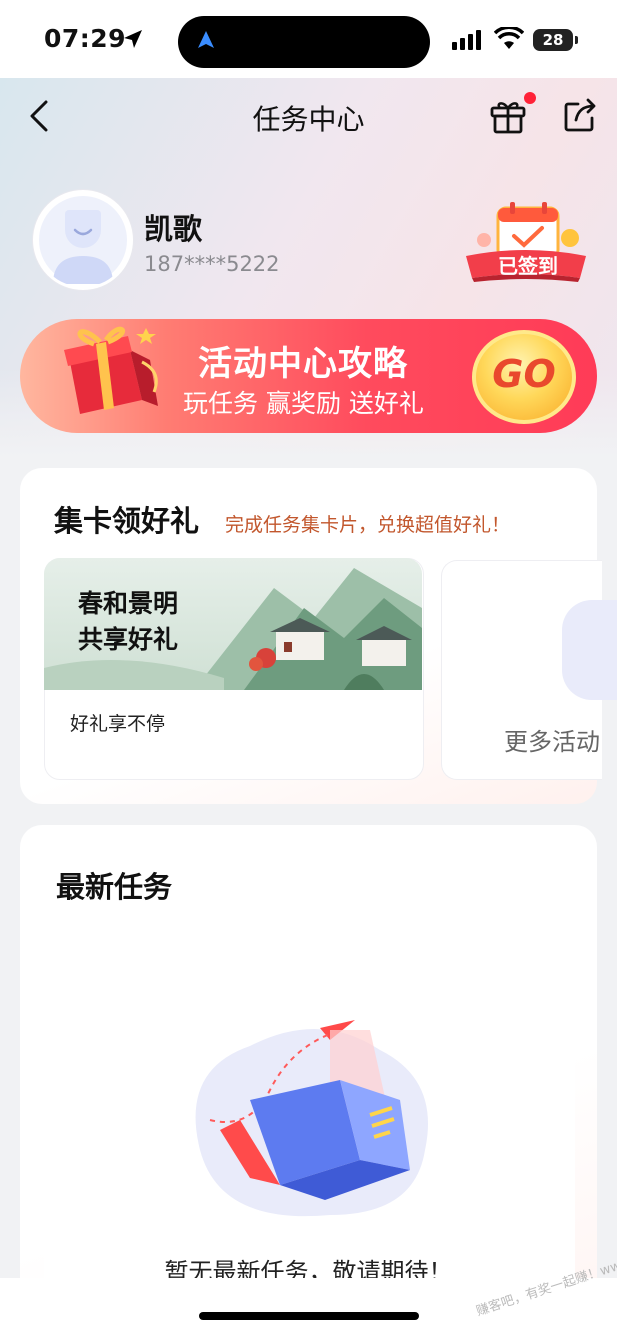  What do you see at coordinates (118, 724) in the screenshot?
I see `activity-description: 好礼享不停` at bounding box center [118, 724].